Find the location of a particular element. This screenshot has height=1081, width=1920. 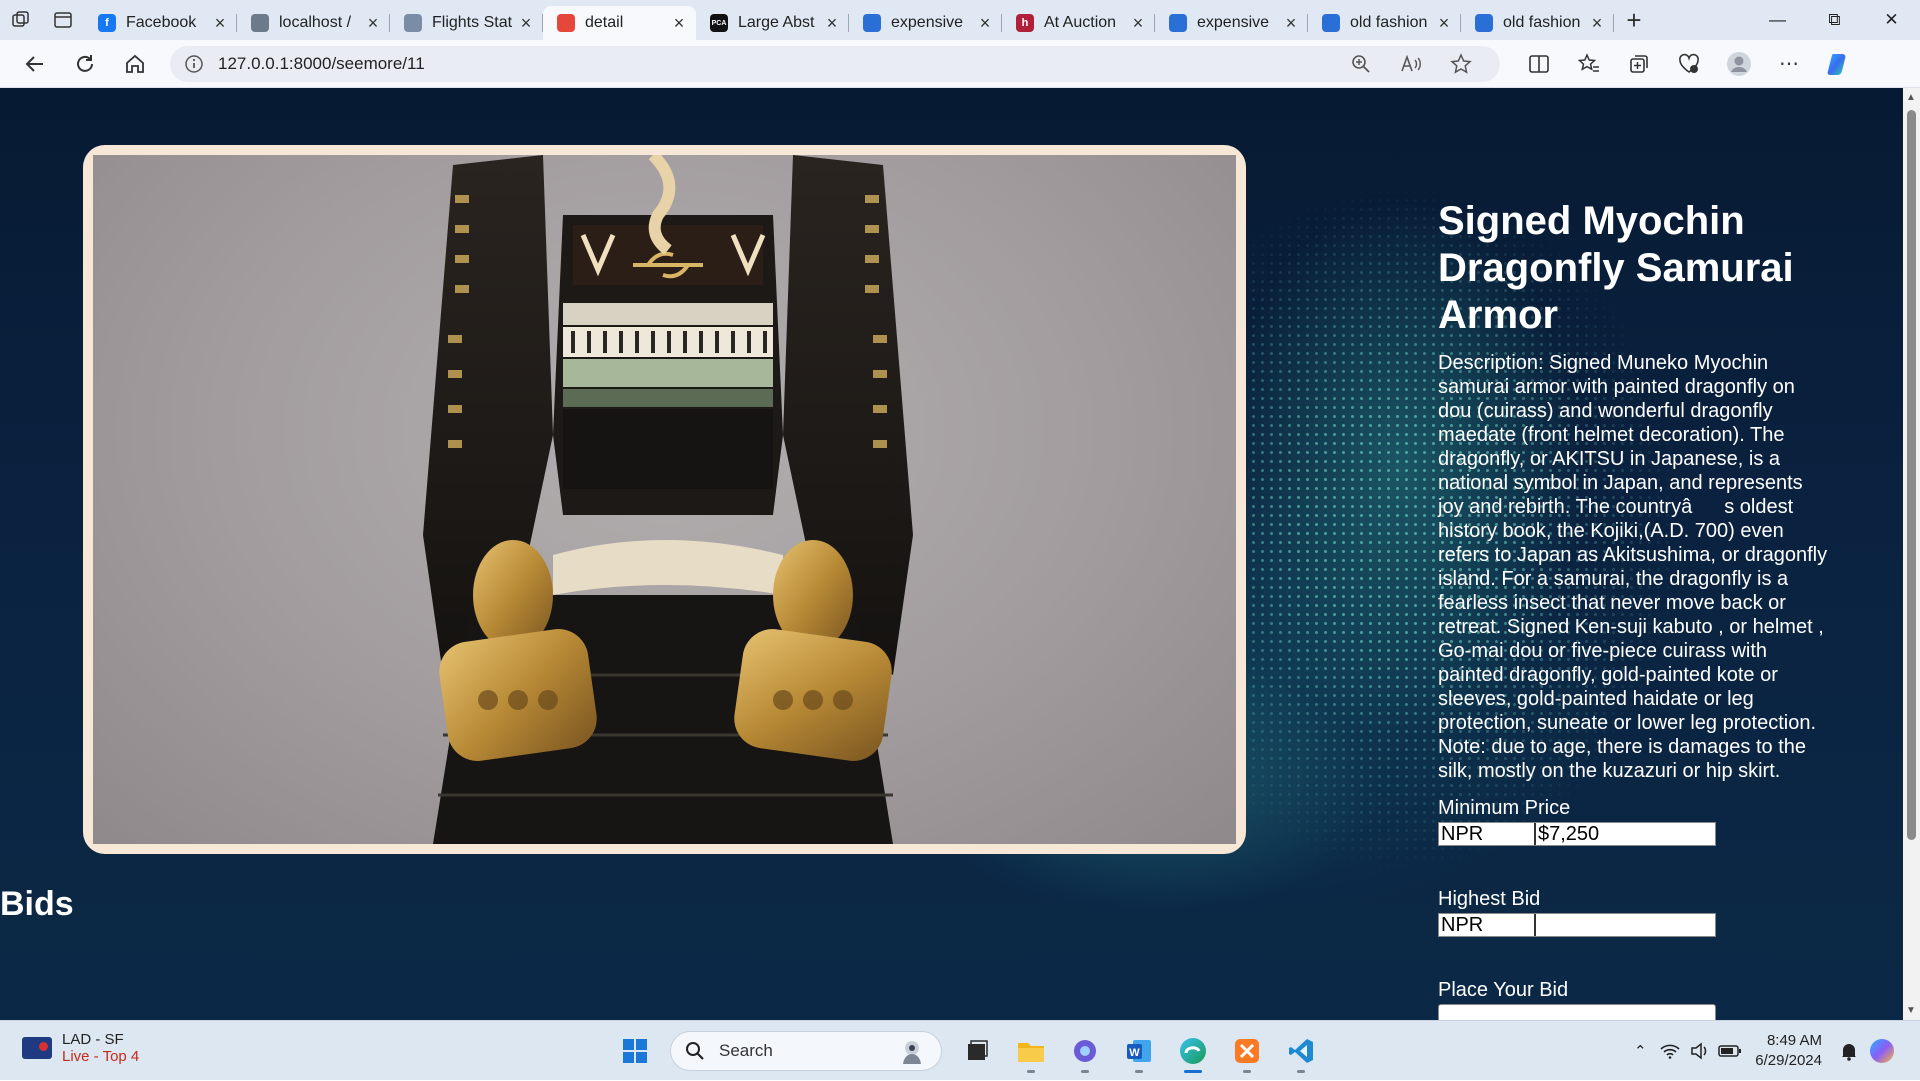

star-icon is located at coordinates (1461, 63).